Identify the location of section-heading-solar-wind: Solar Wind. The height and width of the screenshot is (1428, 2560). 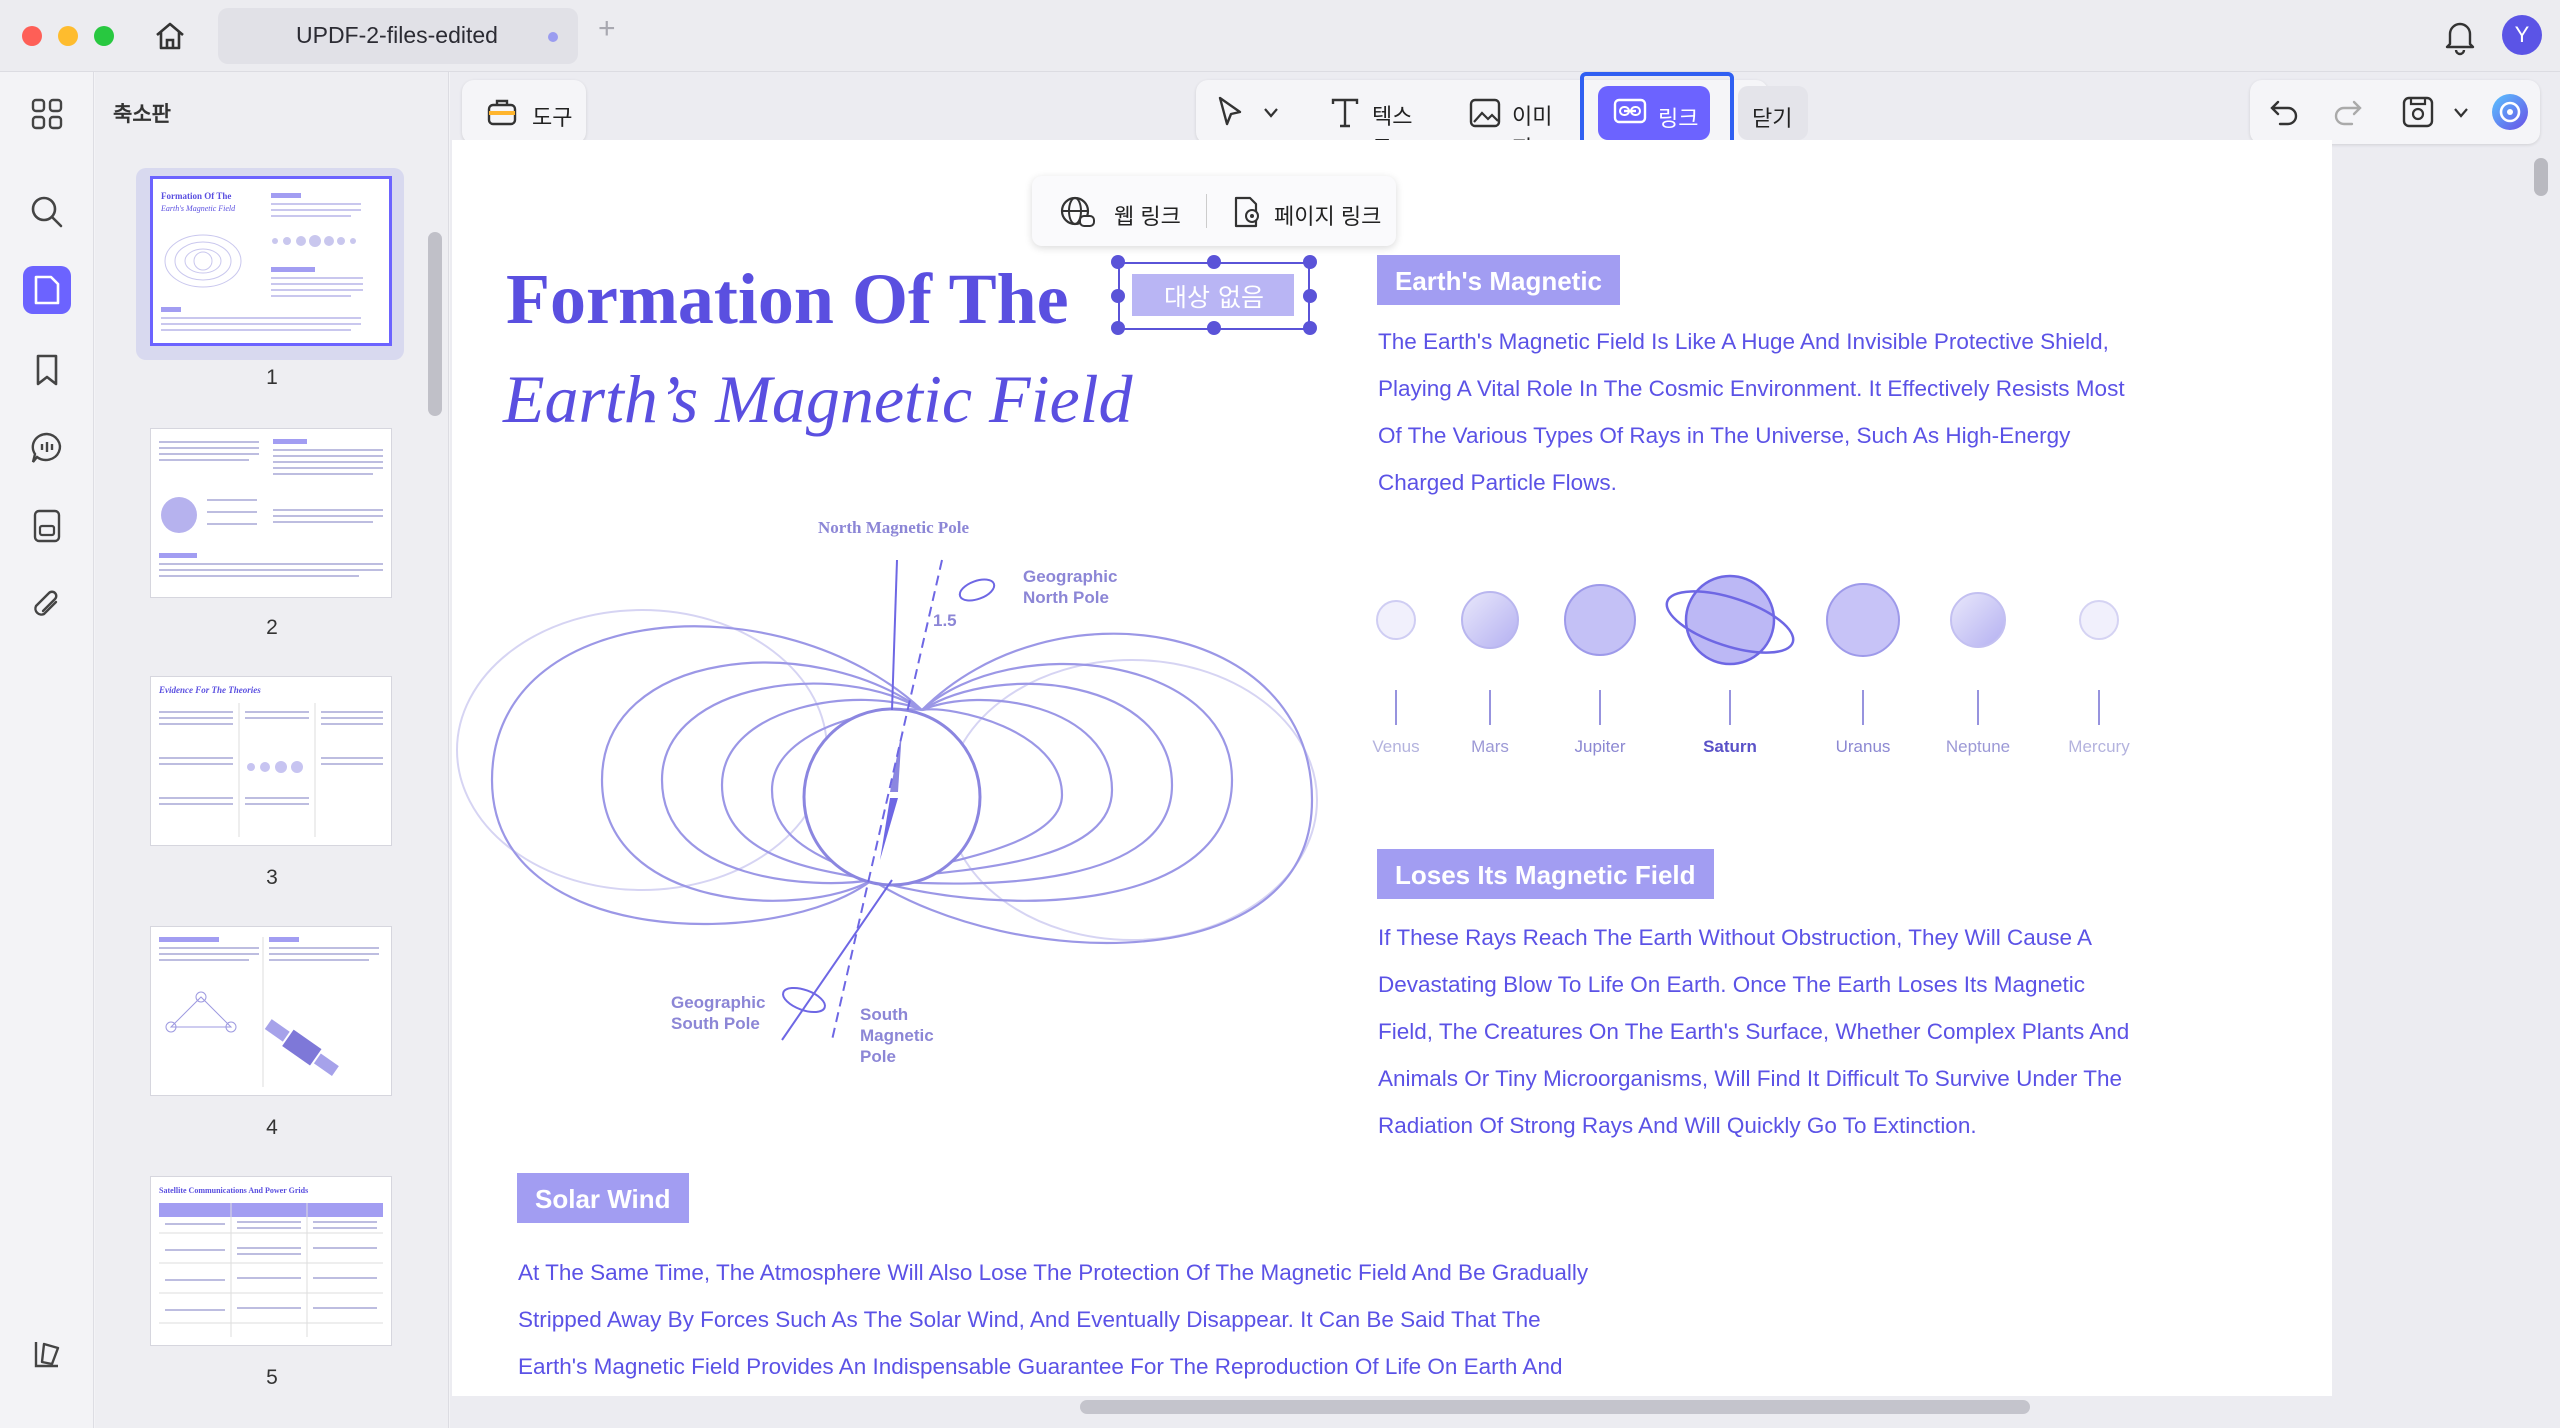
(603, 1198).